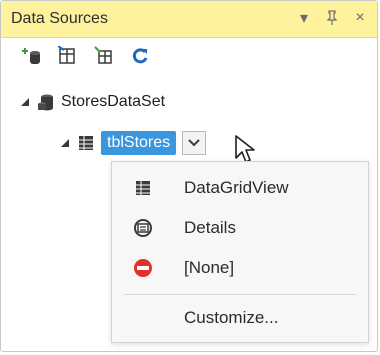  I want to click on menu-item-datagridview: DataGridView, so click(240, 188).